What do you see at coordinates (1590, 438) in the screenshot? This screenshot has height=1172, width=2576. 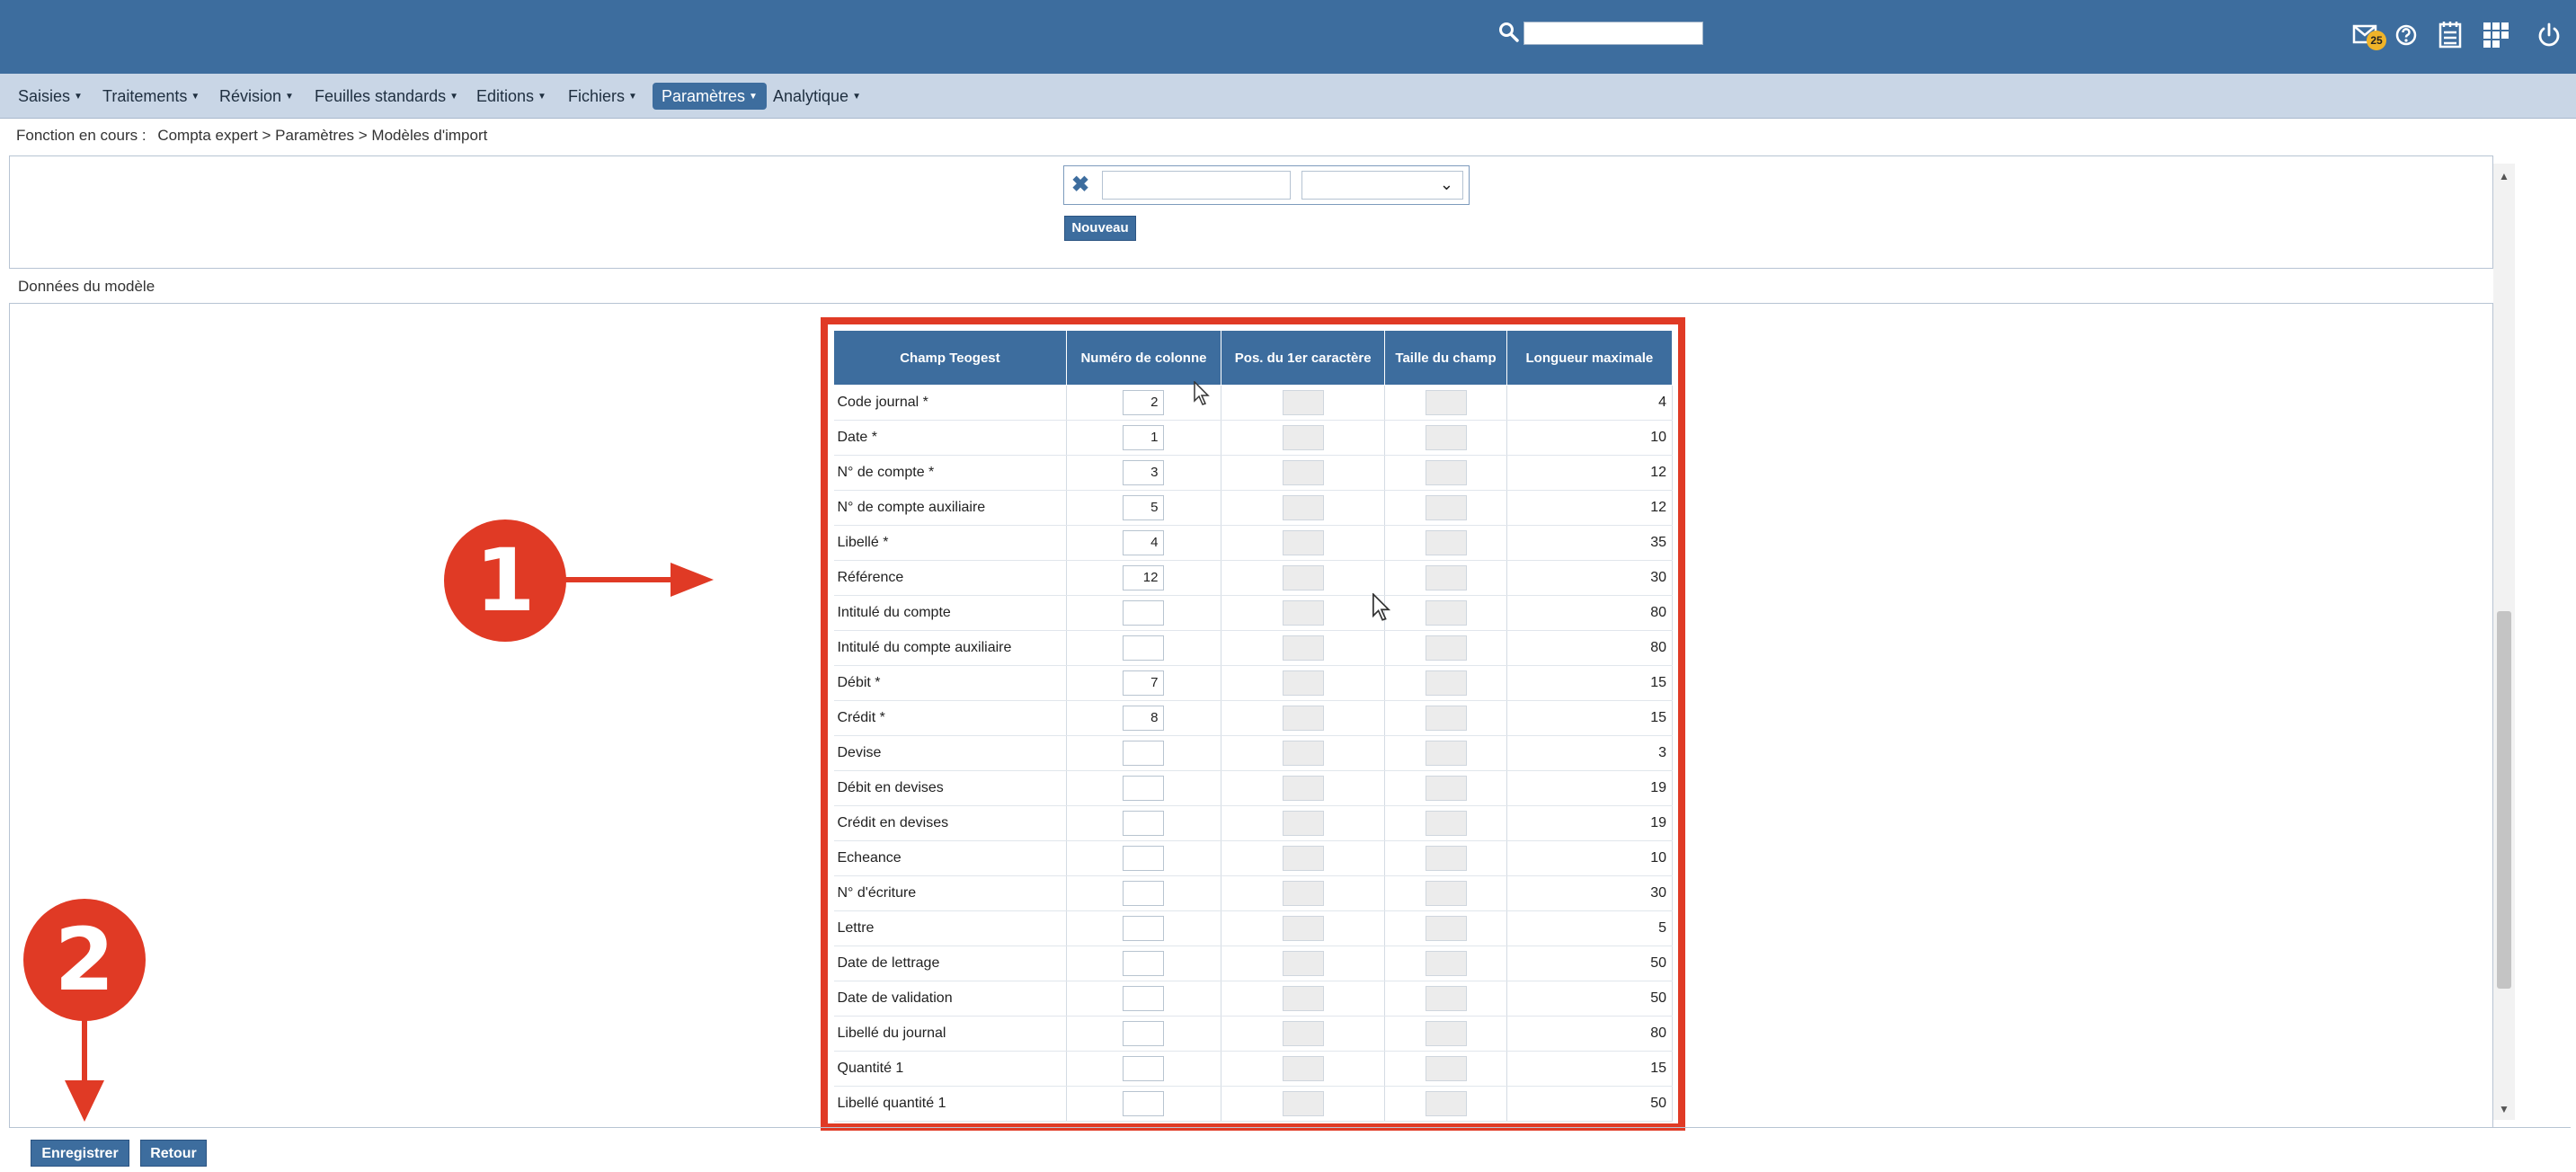 I see `max-length-cell: 10` at bounding box center [1590, 438].